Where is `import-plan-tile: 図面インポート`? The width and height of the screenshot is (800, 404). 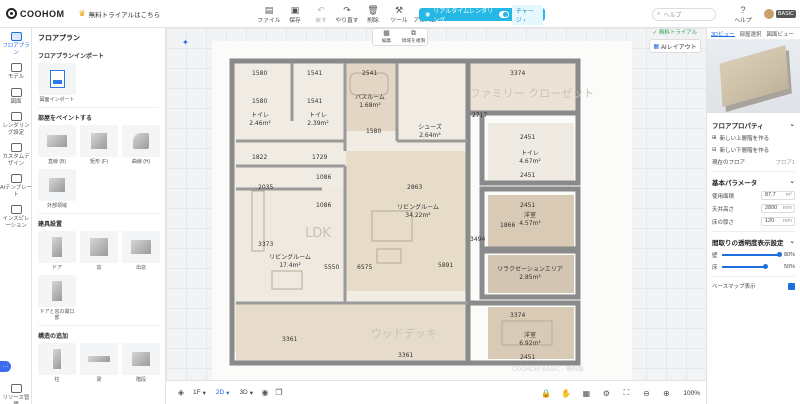 import-plan-tile: 図面インポート is located at coordinates (57, 83).